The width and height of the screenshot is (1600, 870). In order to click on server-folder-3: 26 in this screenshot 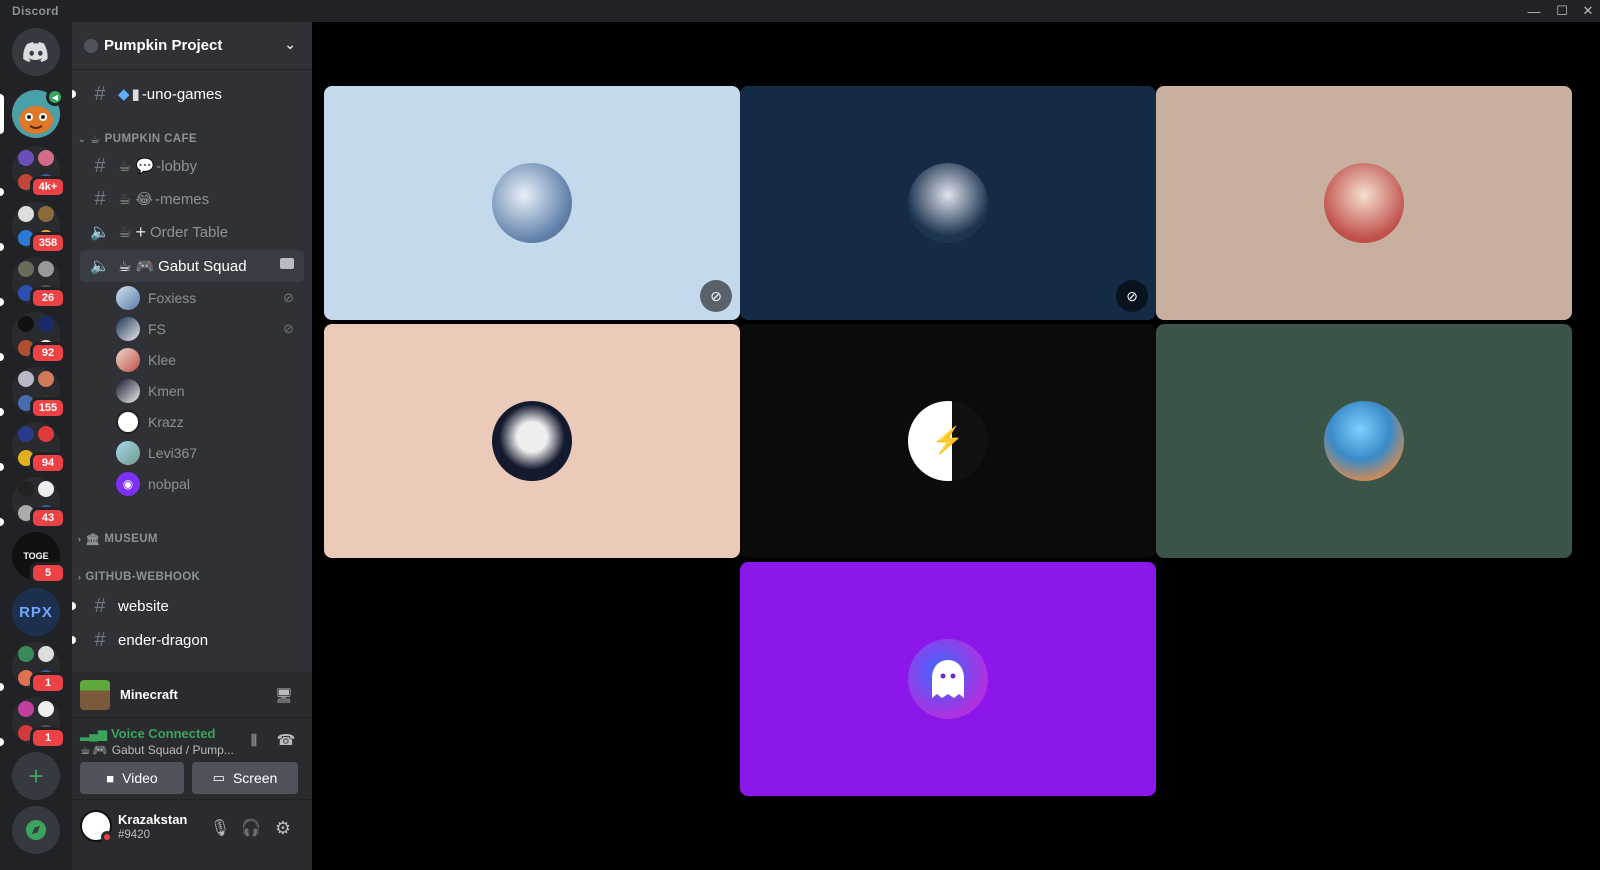, I will do `click(39, 283)`.